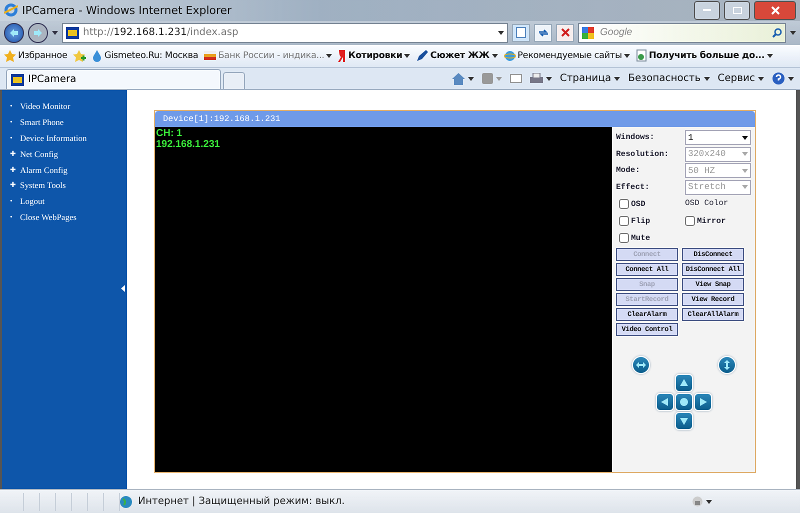  What do you see at coordinates (711, 221) in the screenshot?
I see `checkbox-label: Mirror` at bounding box center [711, 221].